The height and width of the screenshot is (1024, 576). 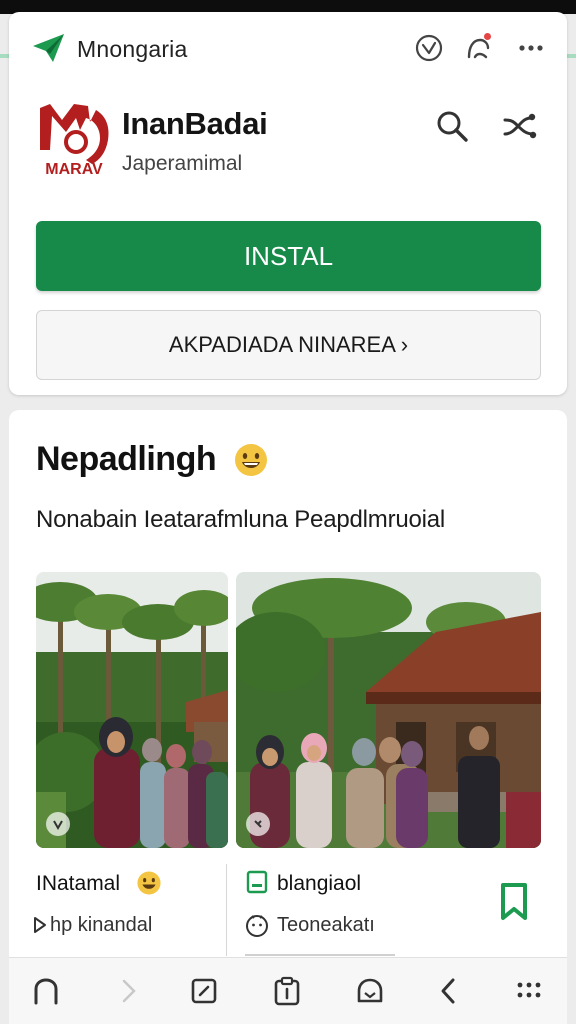 What do you see at coordinates (288, 49) in the screenshot?
I see `app-bar: Mnongaria` at bounding box center [288, 49].